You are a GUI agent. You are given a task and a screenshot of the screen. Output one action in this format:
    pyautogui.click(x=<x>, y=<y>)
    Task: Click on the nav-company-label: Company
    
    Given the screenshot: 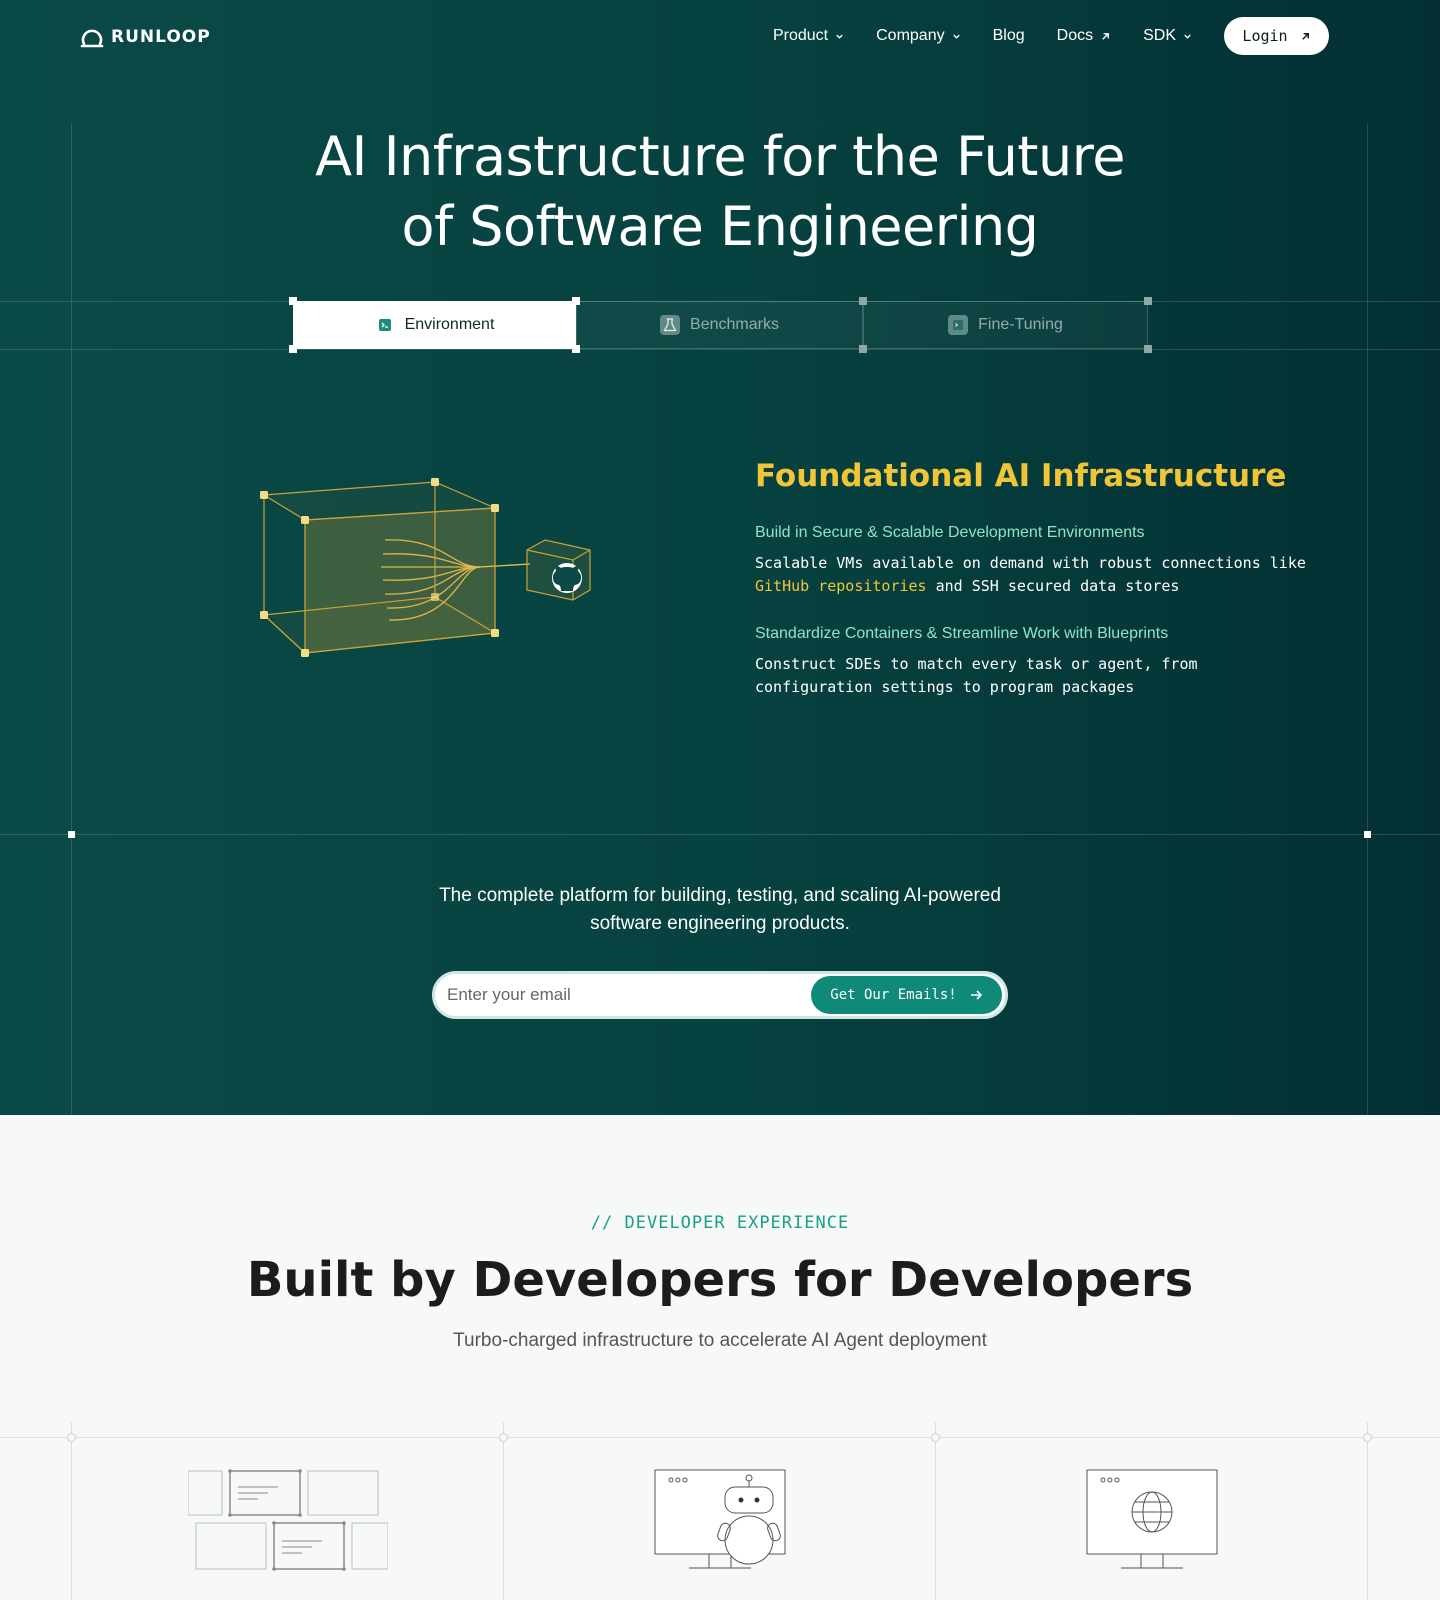 What is the action you would take?
    pyautogui.click(x=910, y=35)
    